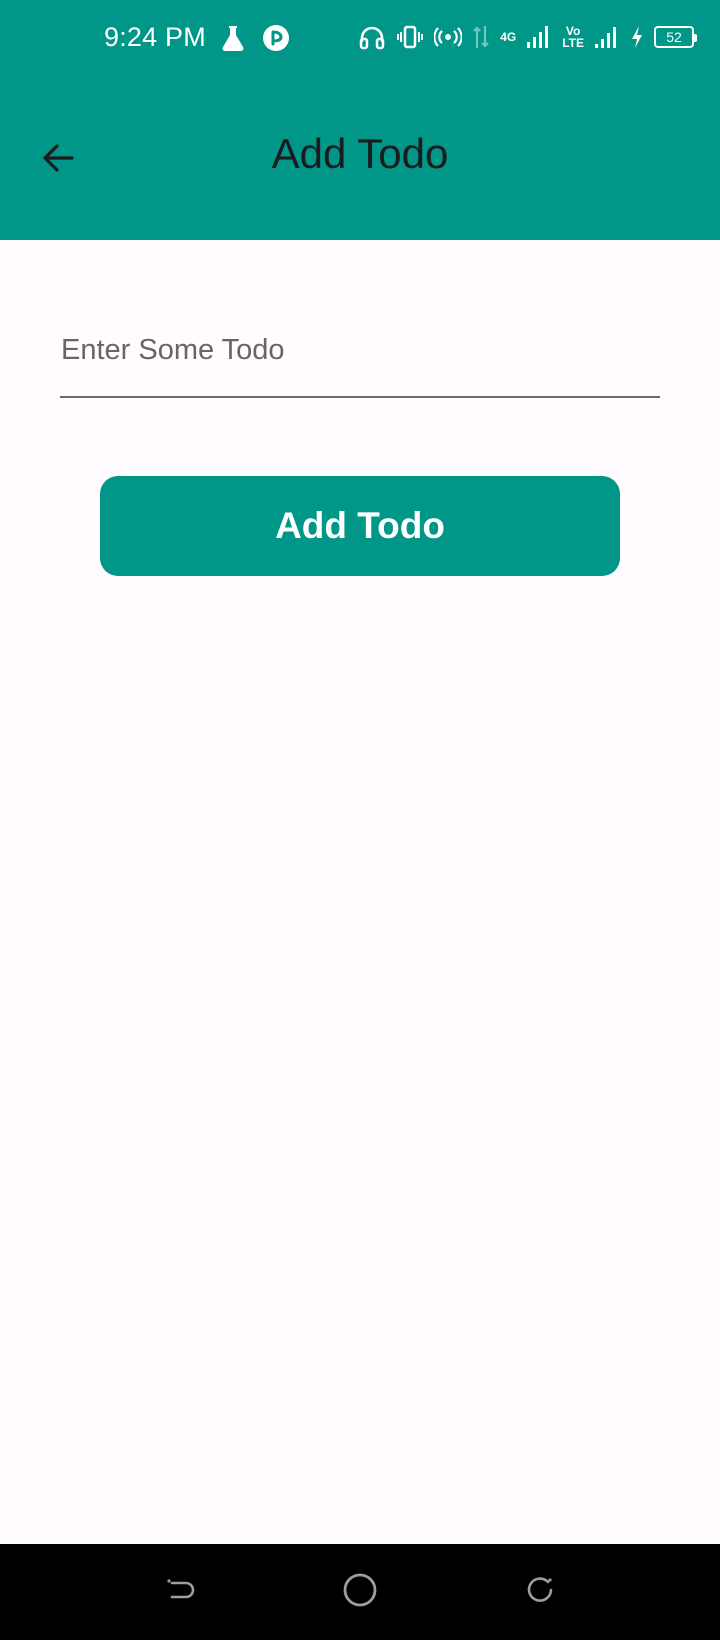 Image resolution: width=720 pixels, height=1640 pixels. I want to click on add-todo-button: Add Todo, so click(360, 526).